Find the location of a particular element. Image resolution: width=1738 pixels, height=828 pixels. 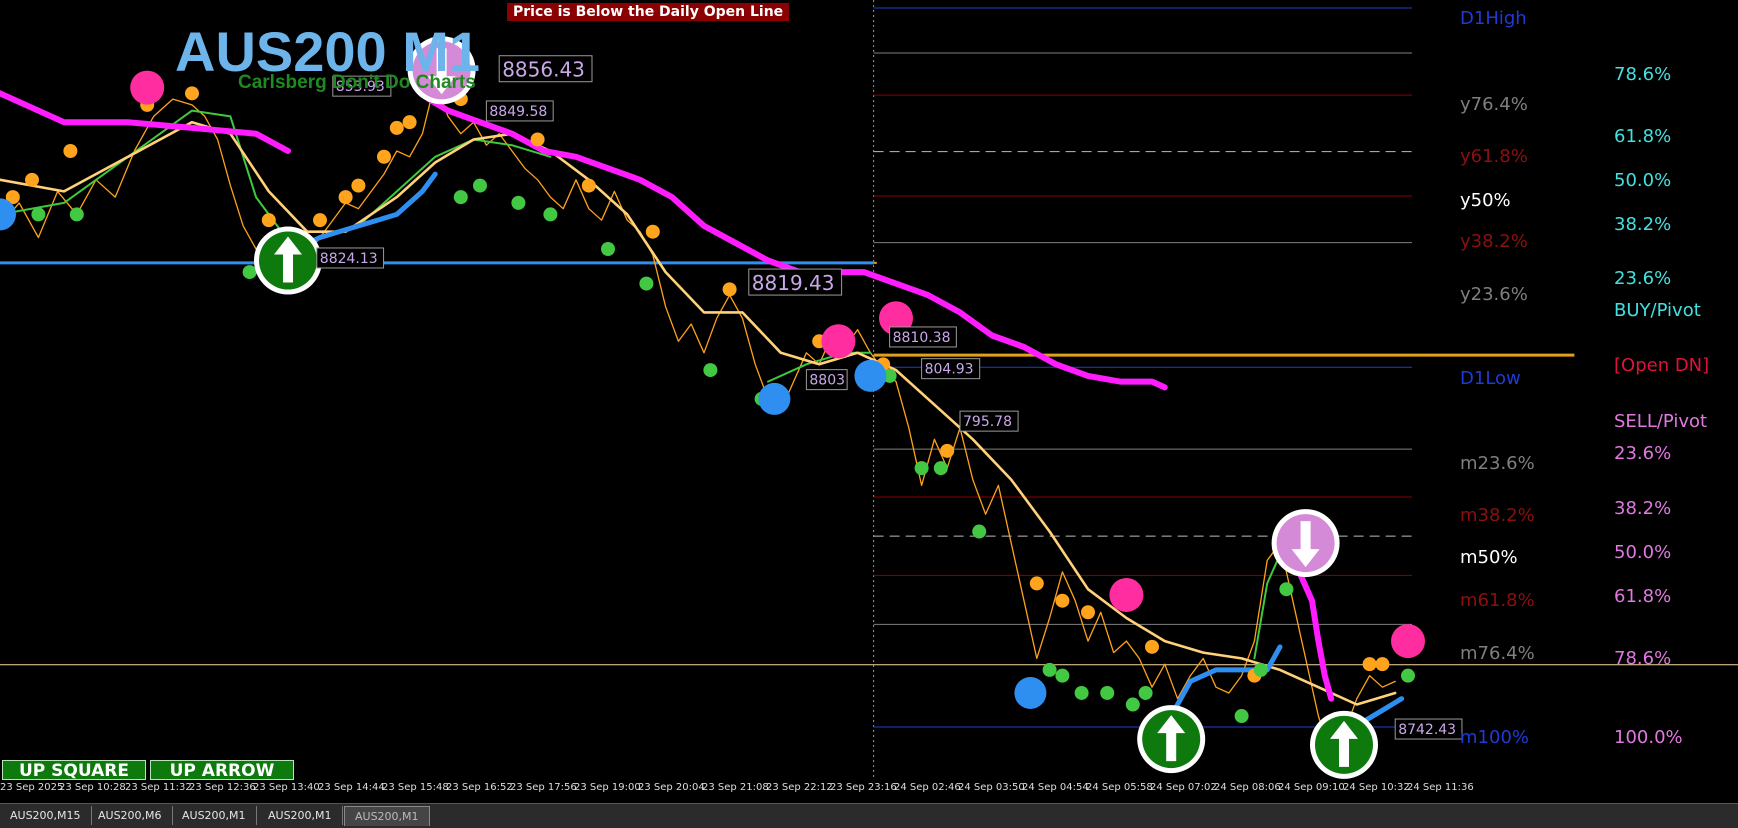

time-axis-label: 24 Sep 10:32 is located at coordinates (1376, 787).